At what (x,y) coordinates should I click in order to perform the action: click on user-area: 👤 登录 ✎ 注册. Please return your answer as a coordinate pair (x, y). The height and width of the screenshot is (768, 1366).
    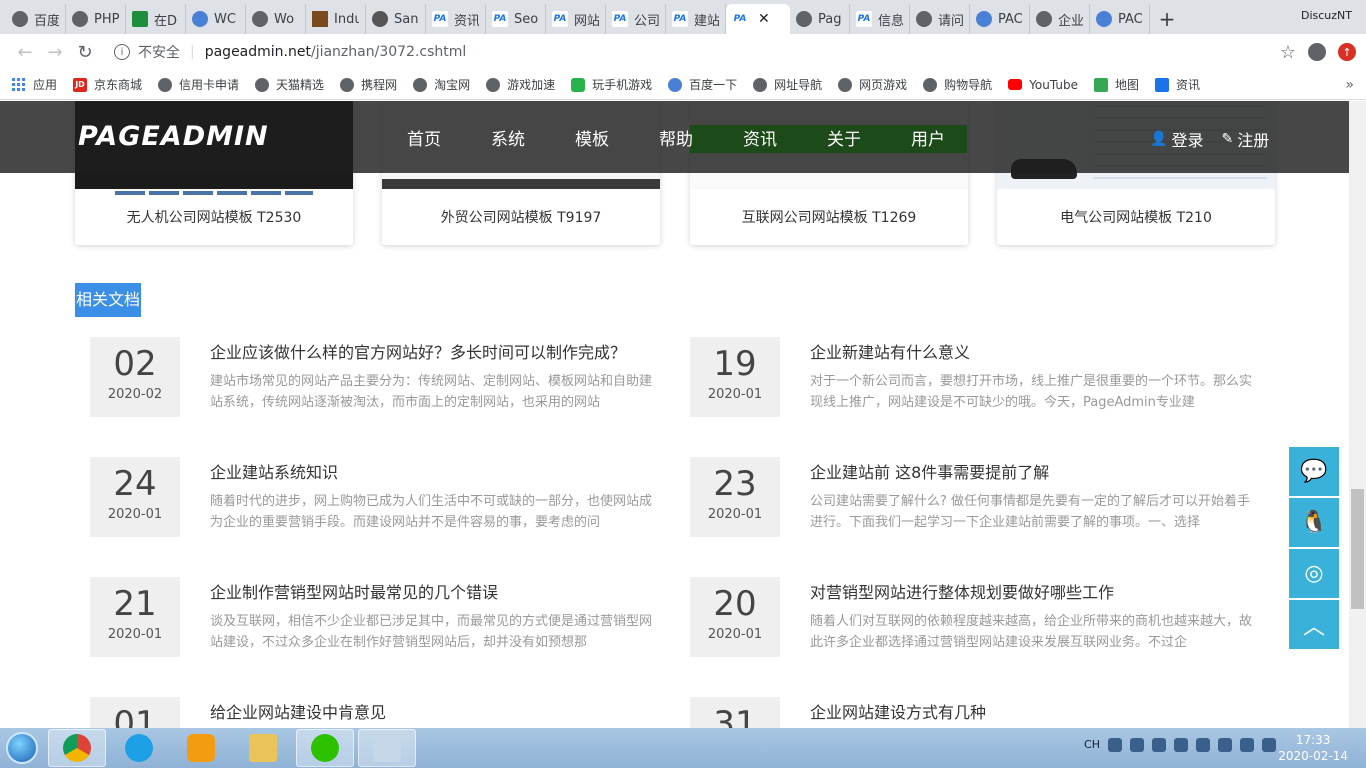
    Looking at the image, I should click on (1209, 139).